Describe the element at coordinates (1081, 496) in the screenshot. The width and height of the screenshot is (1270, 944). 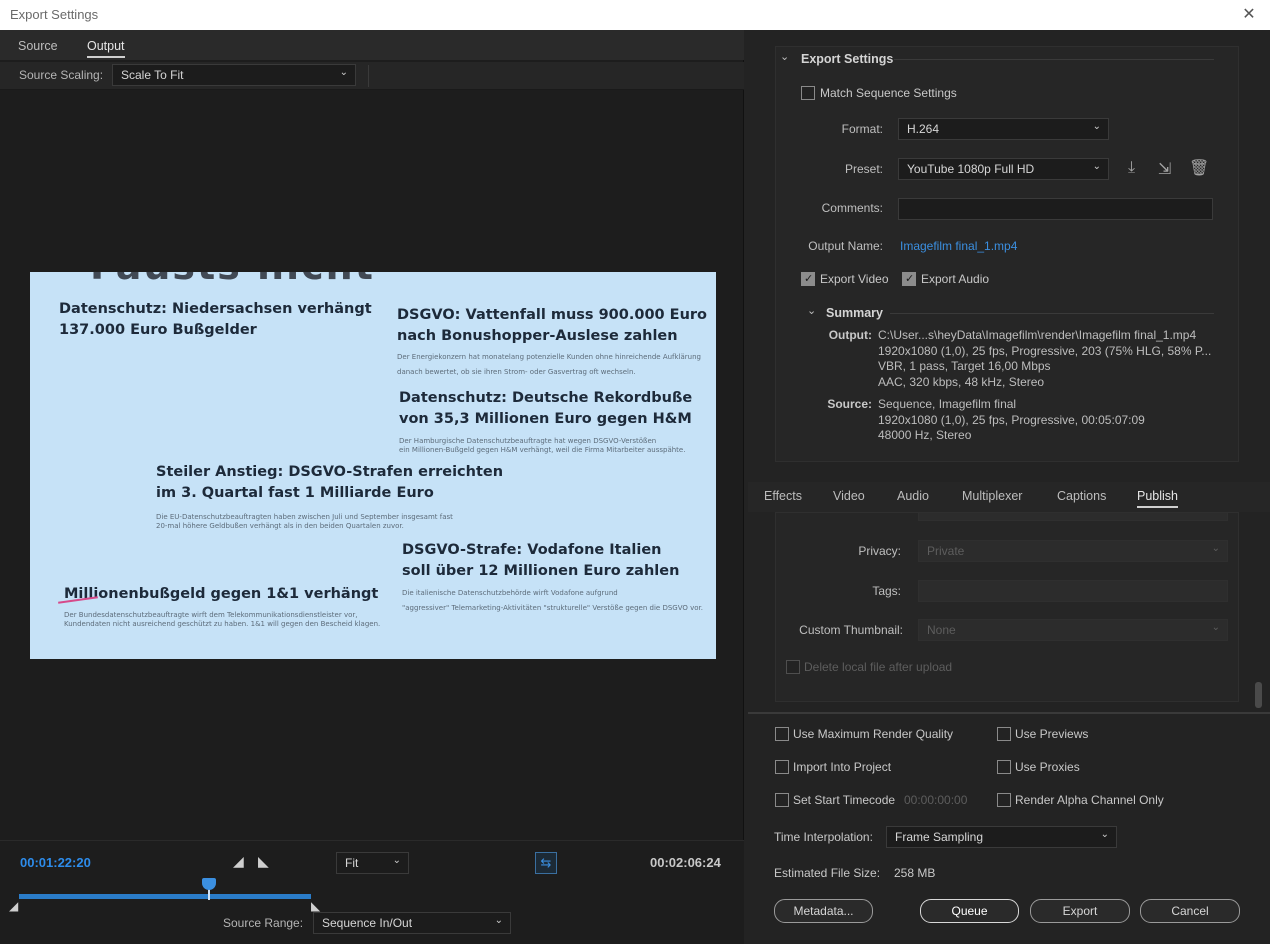
I see `tab-captions: Captions` at that location.